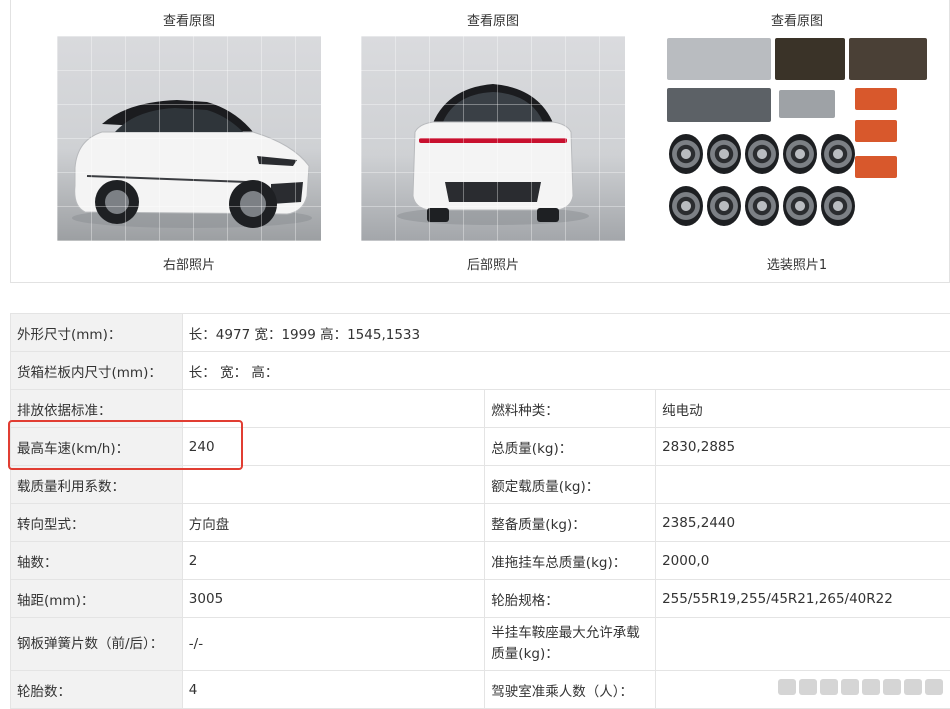 The height and width of the screenshot is (709, 950). Describe the element at coordinates (96, 598) in the screenshot. I see `spec-label-wheelbase: 轴距(mm)：` at that location.